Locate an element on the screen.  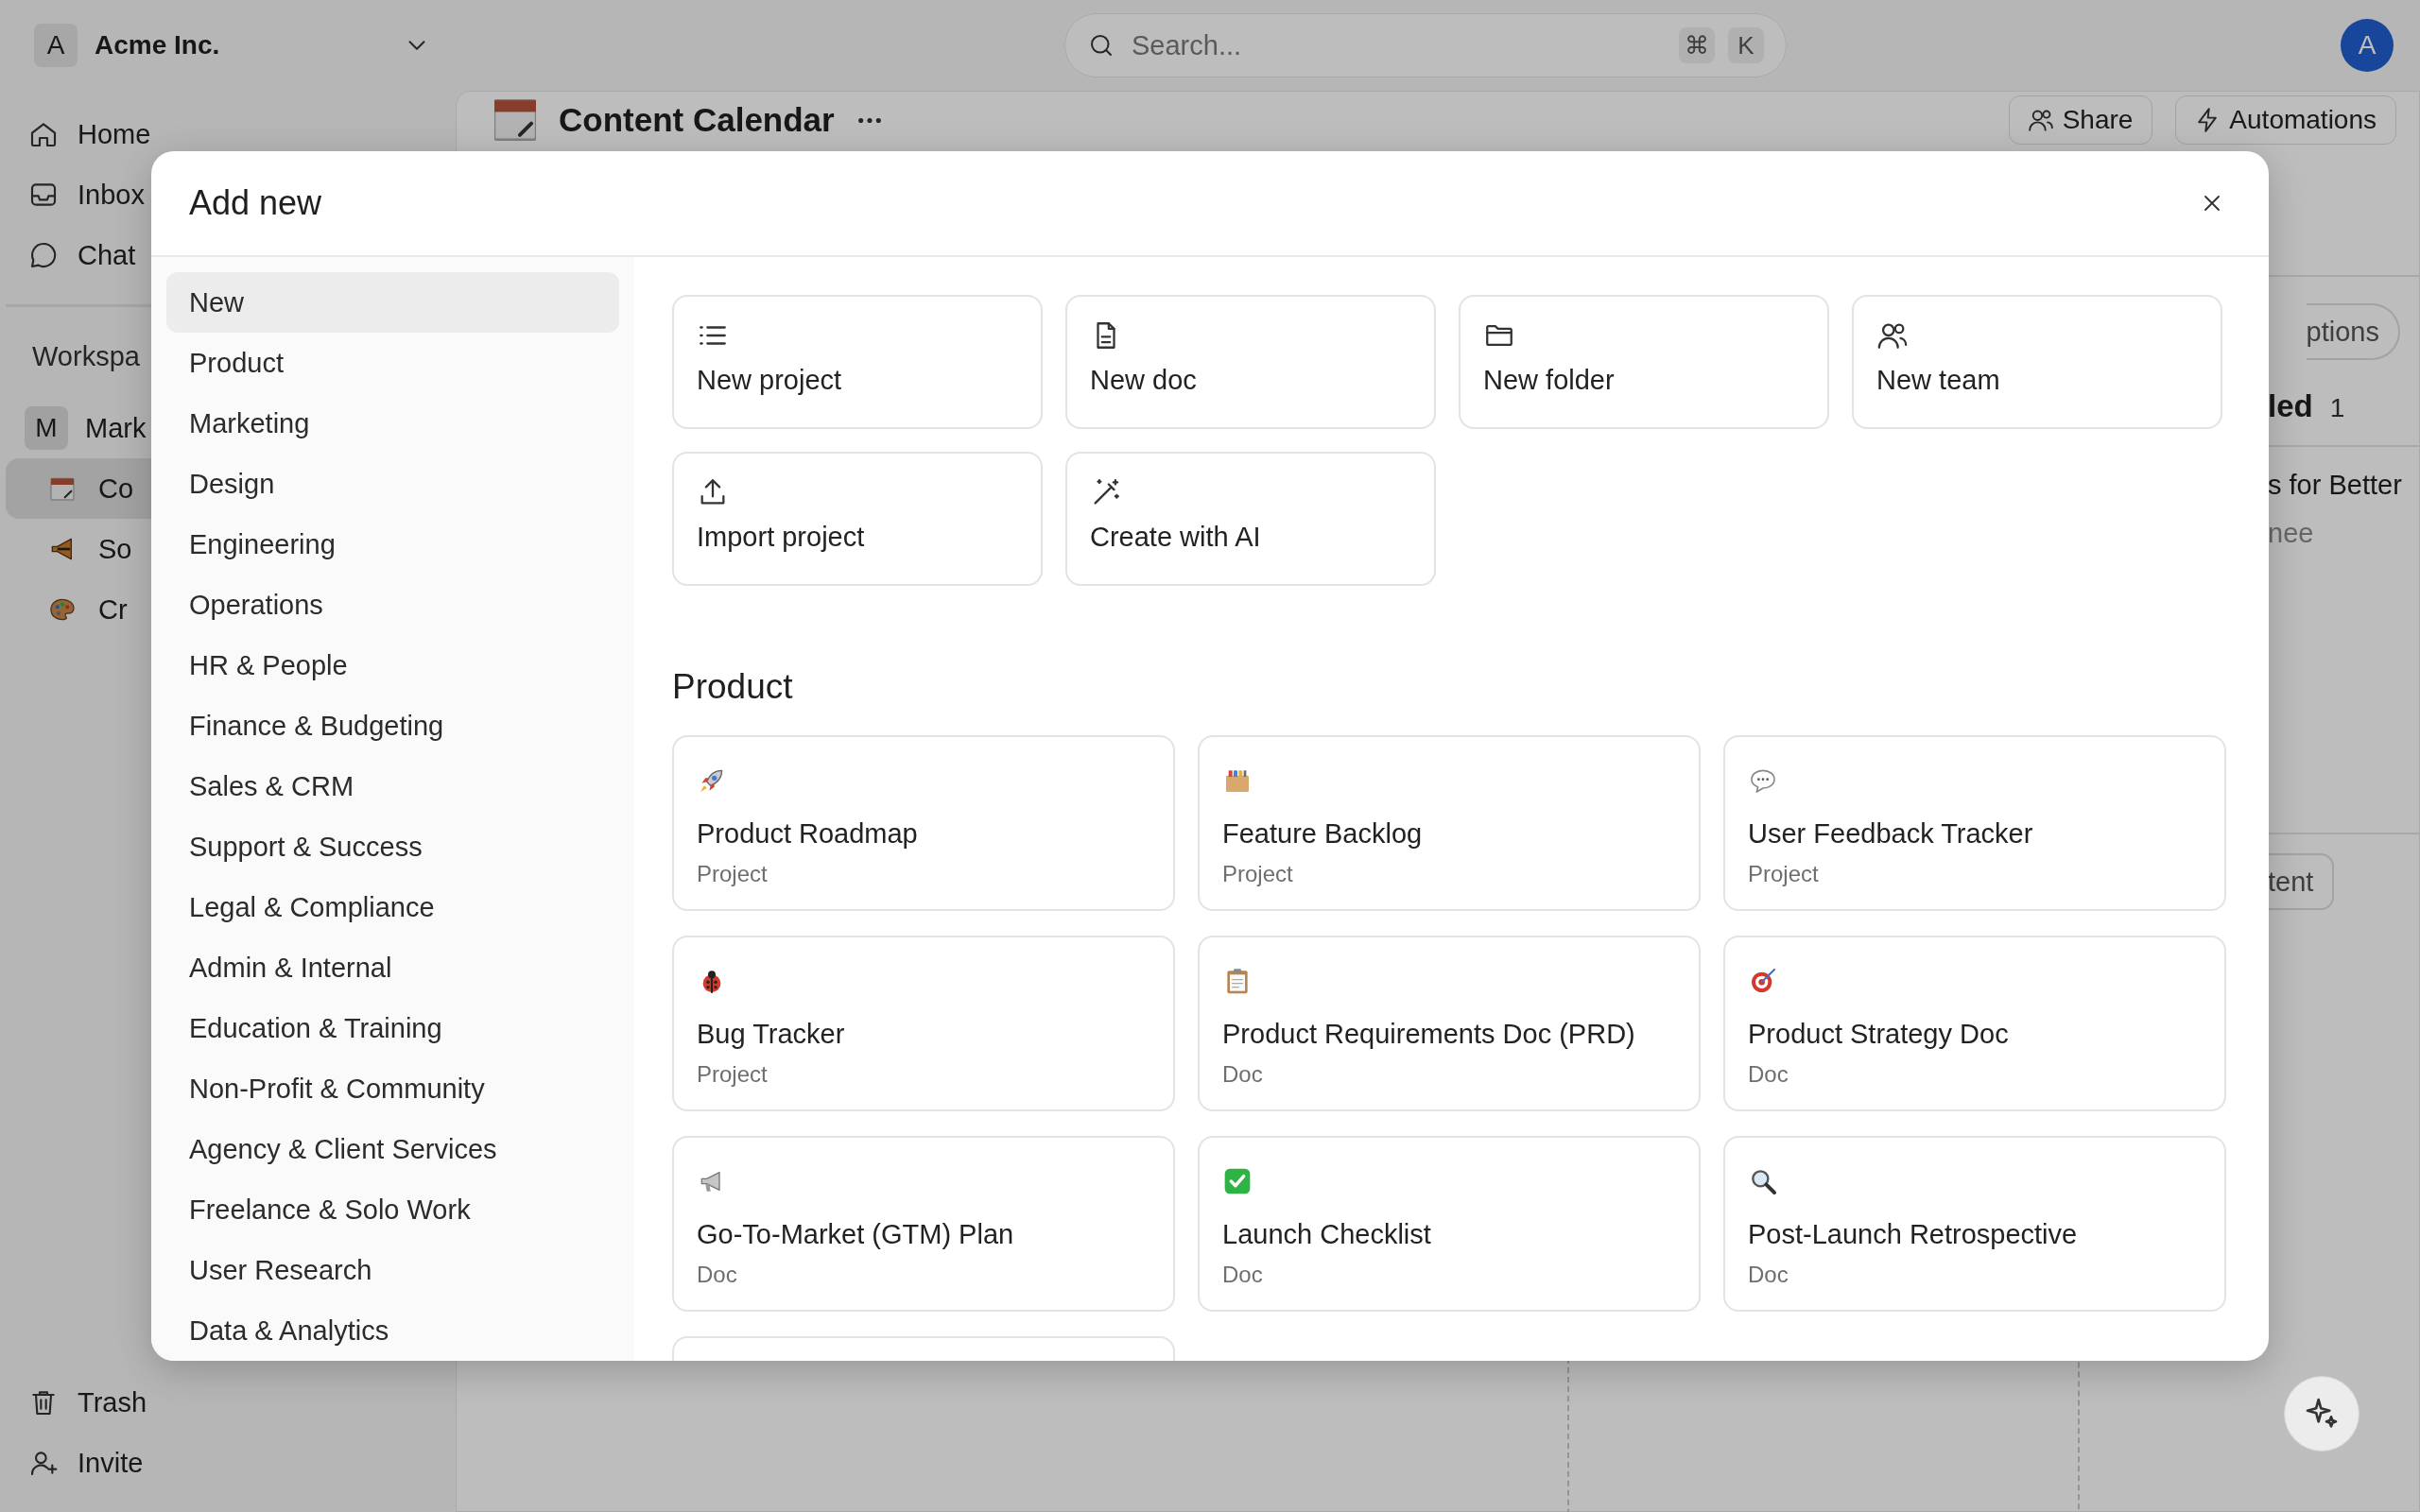
shortcut-key: ⌘ is located at coordinates (1697, 45).